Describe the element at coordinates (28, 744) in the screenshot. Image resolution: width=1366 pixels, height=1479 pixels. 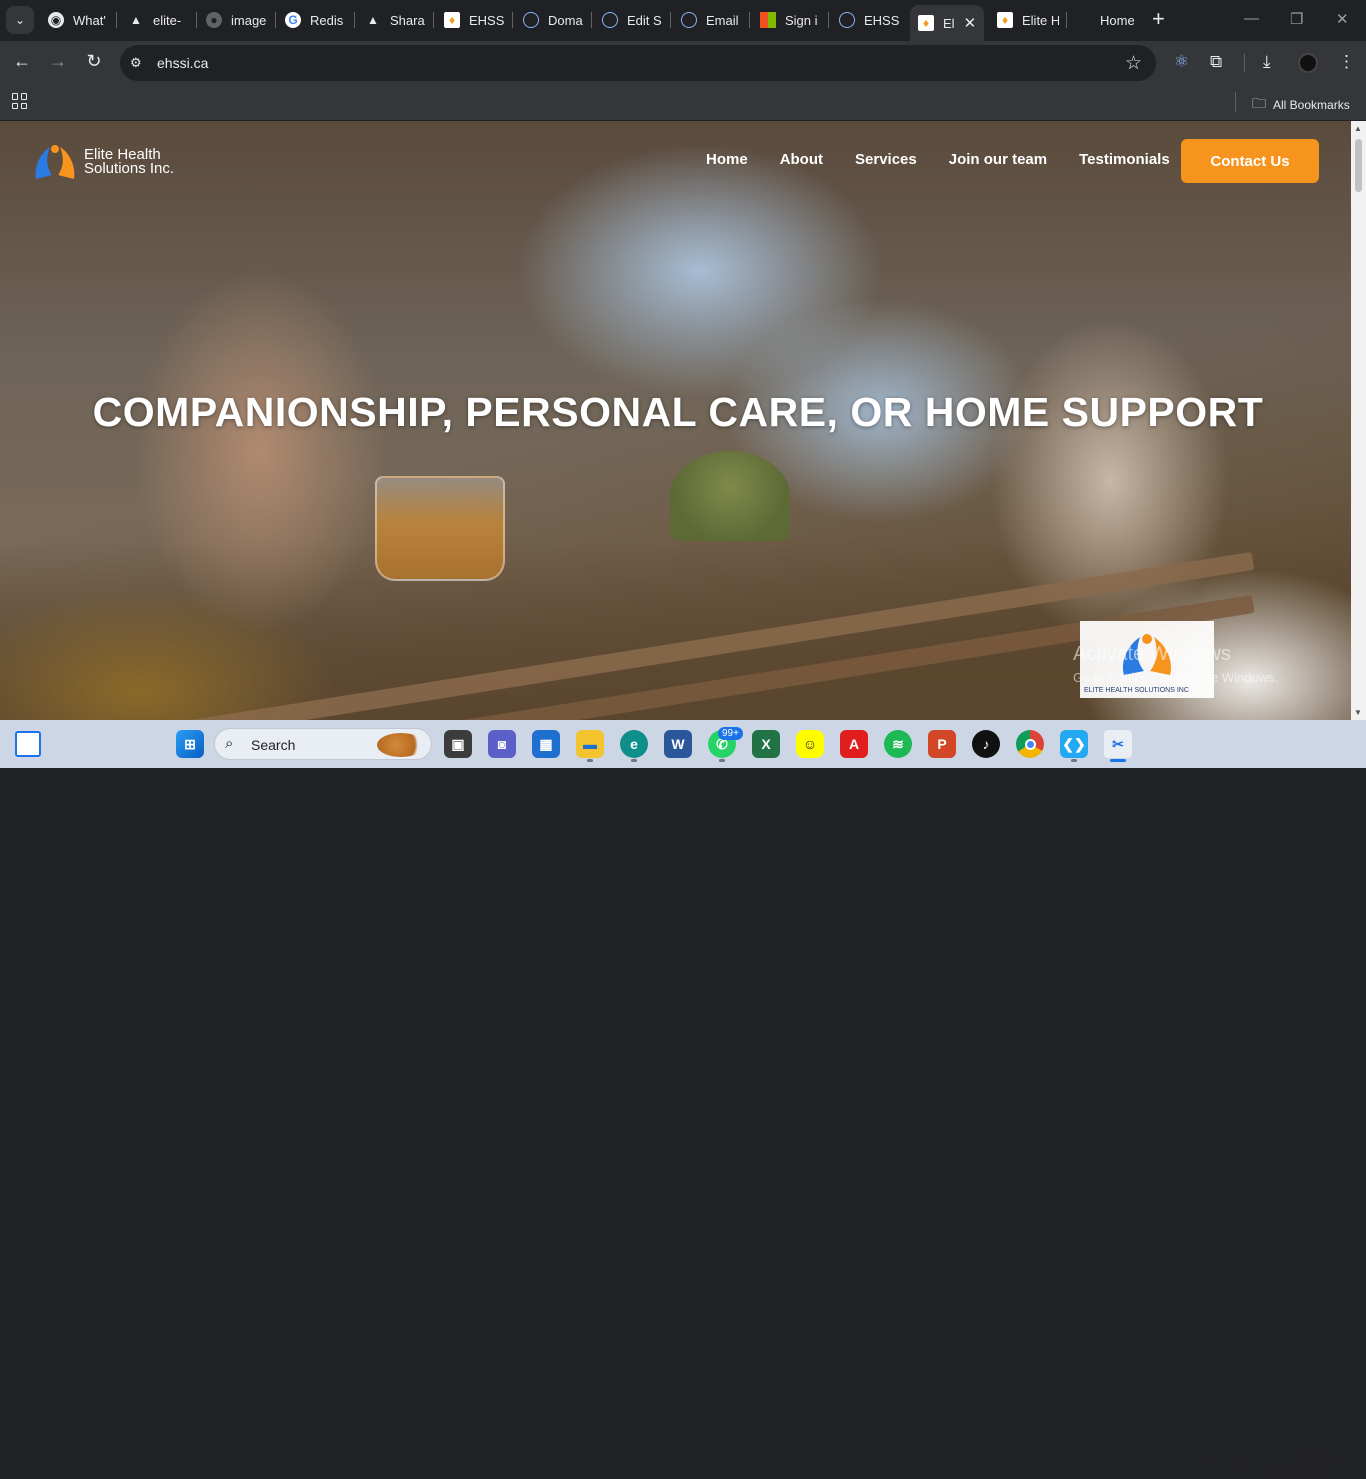
I see `widgets-icon` at that location.